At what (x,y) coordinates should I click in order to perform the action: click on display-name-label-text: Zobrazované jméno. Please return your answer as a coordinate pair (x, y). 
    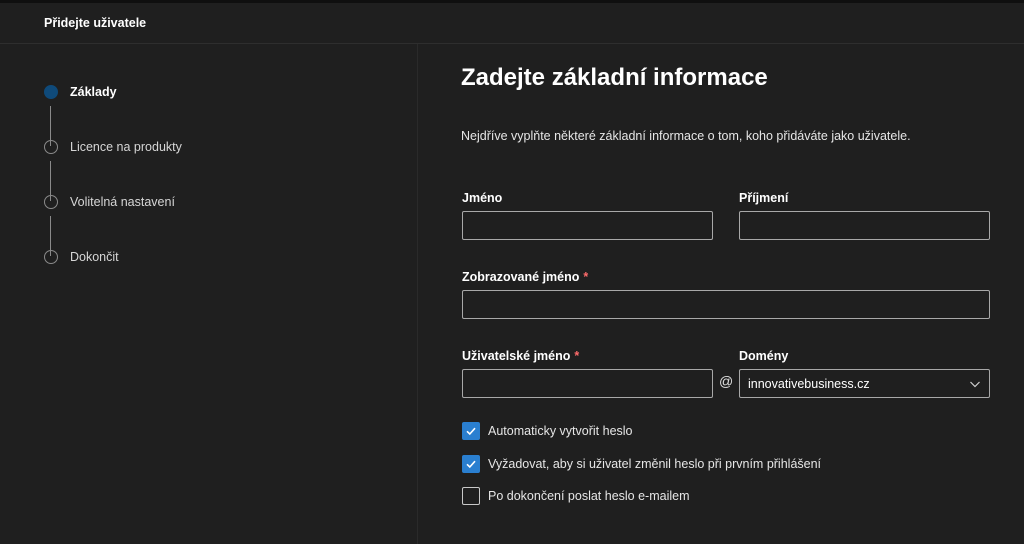
    Looking at the image, I should click on (521, 277).